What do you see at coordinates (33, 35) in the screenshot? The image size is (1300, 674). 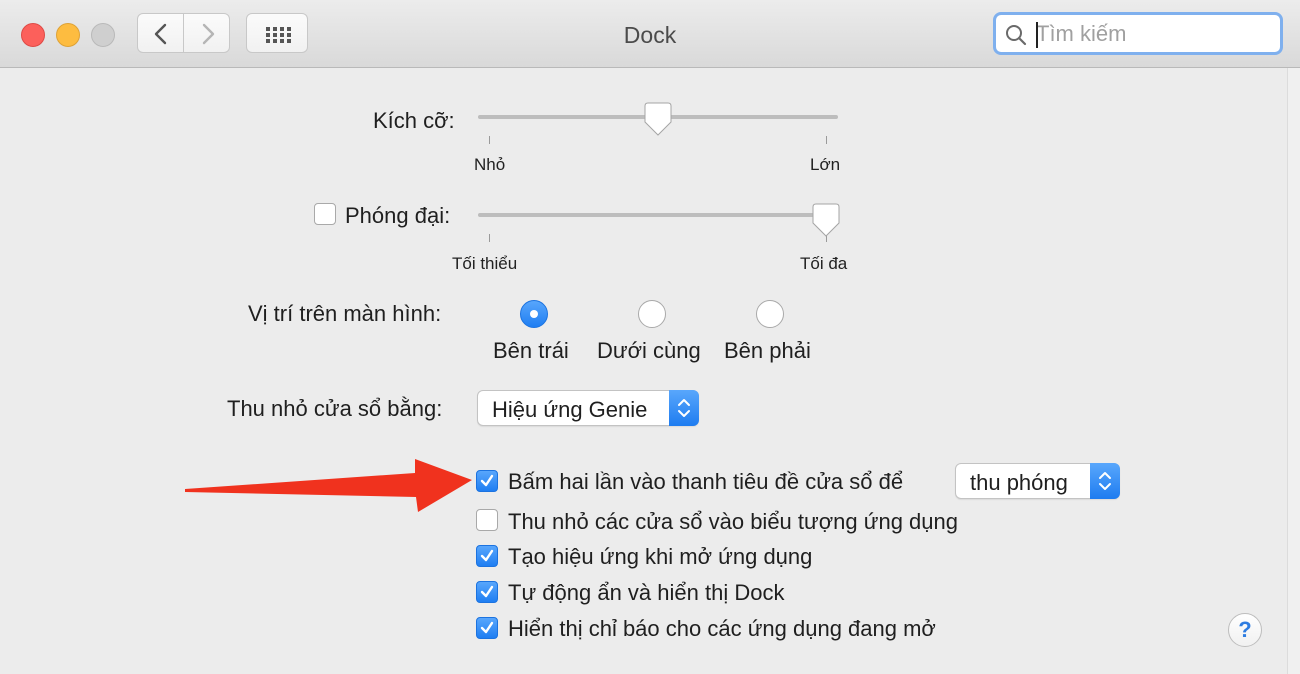 I see `close-window-button` at bounding box center [33, 35].